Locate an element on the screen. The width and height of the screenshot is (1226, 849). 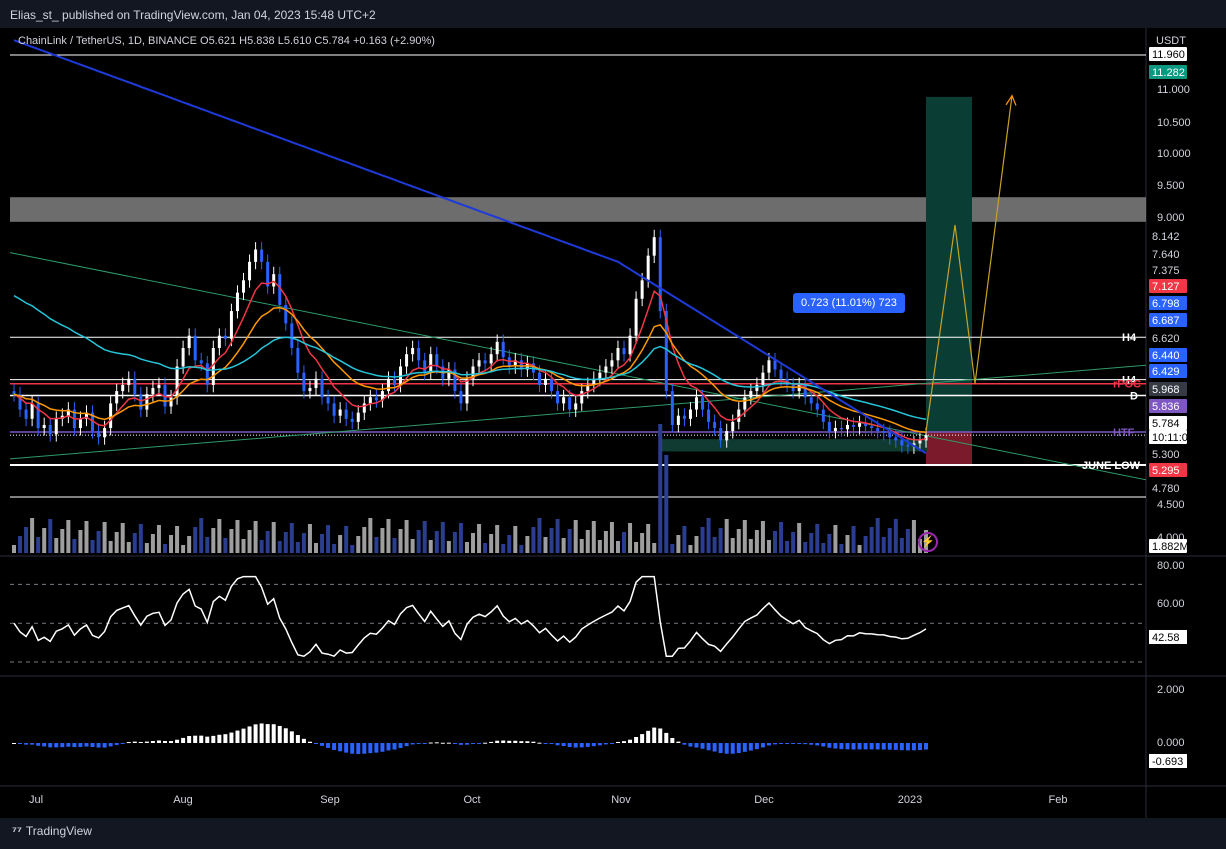
time-tick-label: Oct is located at coordinates (471, 800).